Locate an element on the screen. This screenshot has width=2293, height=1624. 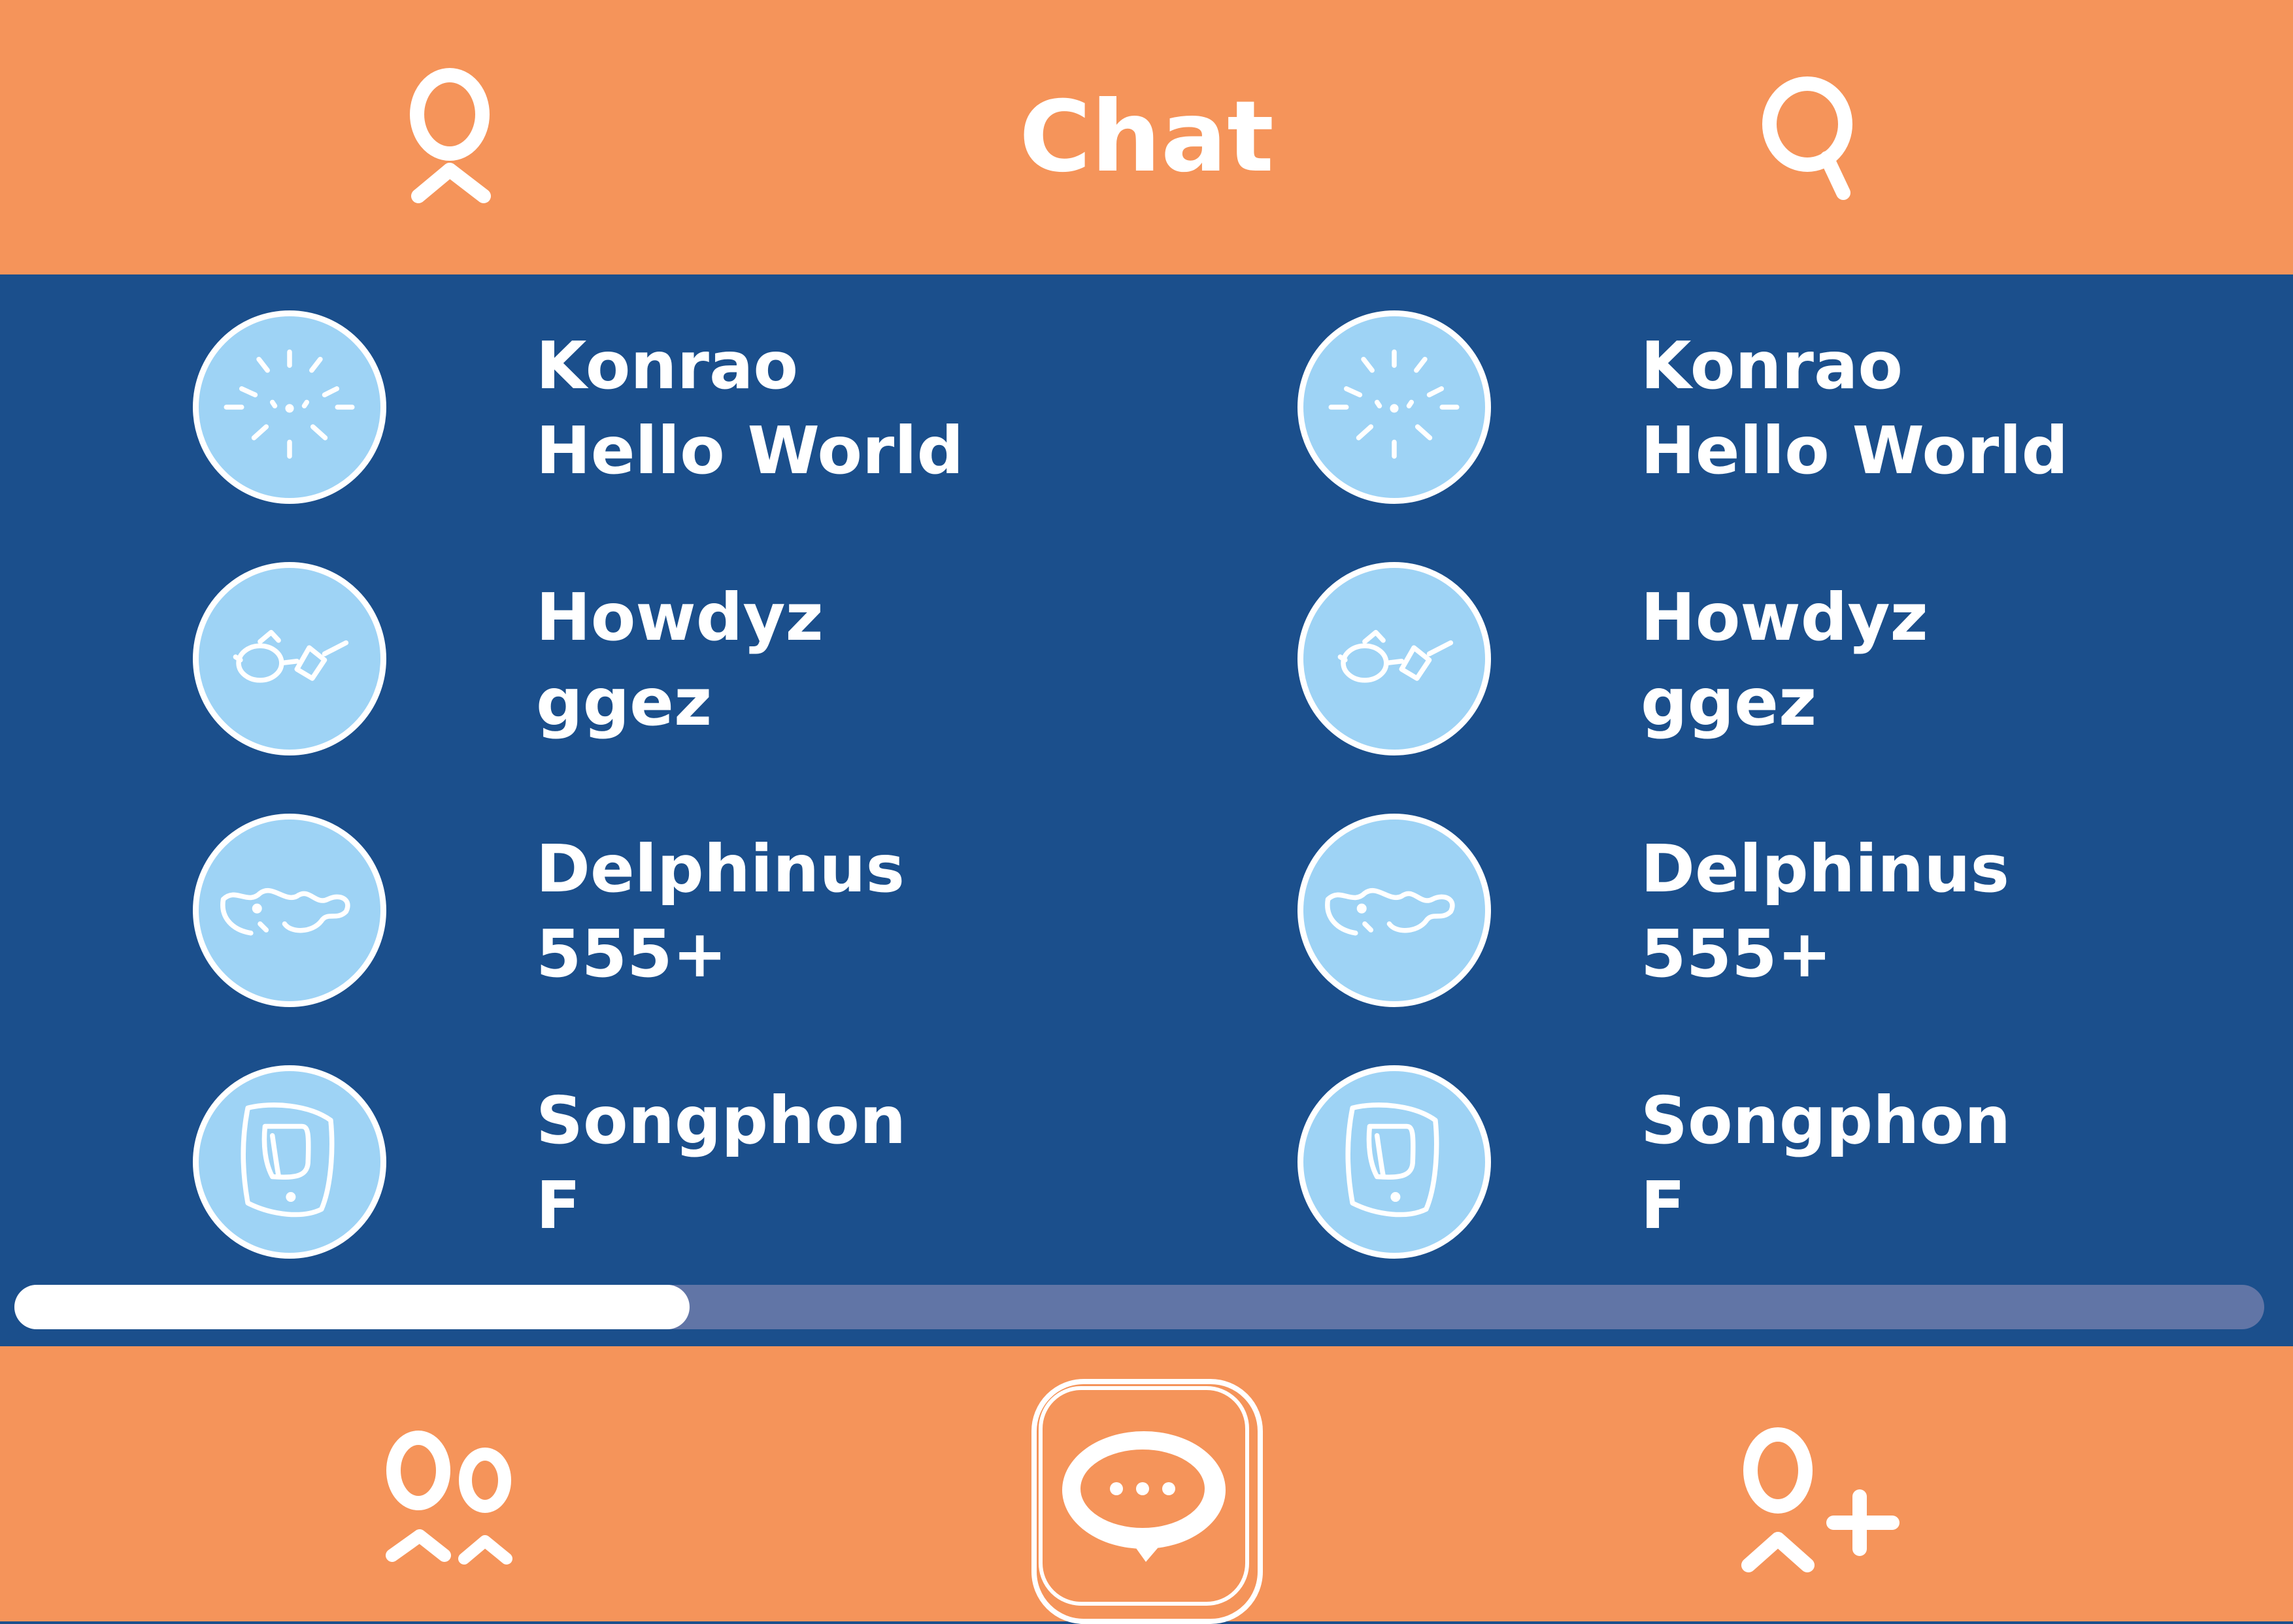
scrollbar-thumb is located at coordinates (352, 1307).